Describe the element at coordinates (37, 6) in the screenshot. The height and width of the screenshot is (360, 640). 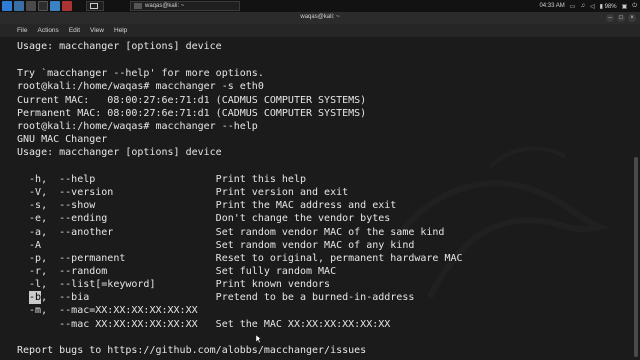
I see `taskbar-launchers` at that location.